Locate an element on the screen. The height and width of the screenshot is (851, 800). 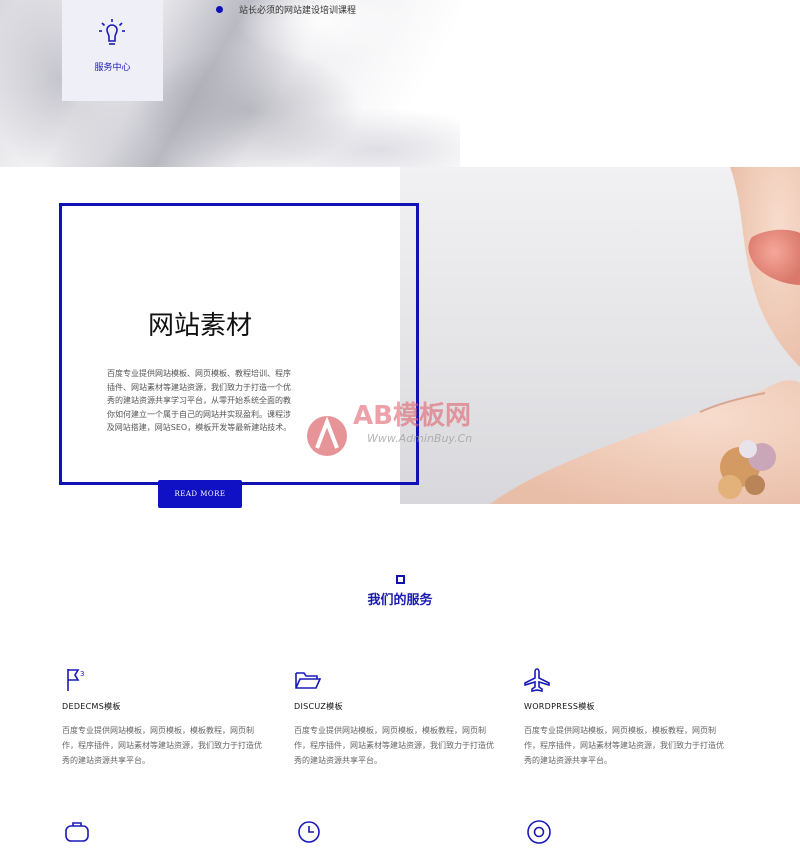
clock-icon is located at coordinates (309, 834).